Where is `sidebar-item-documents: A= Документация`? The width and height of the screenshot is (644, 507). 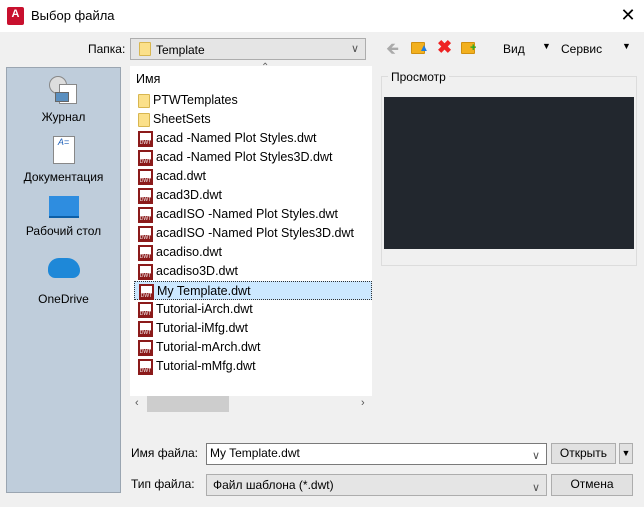 sidebar-item-documents: A= Документация is located at coordinates (63, 160).